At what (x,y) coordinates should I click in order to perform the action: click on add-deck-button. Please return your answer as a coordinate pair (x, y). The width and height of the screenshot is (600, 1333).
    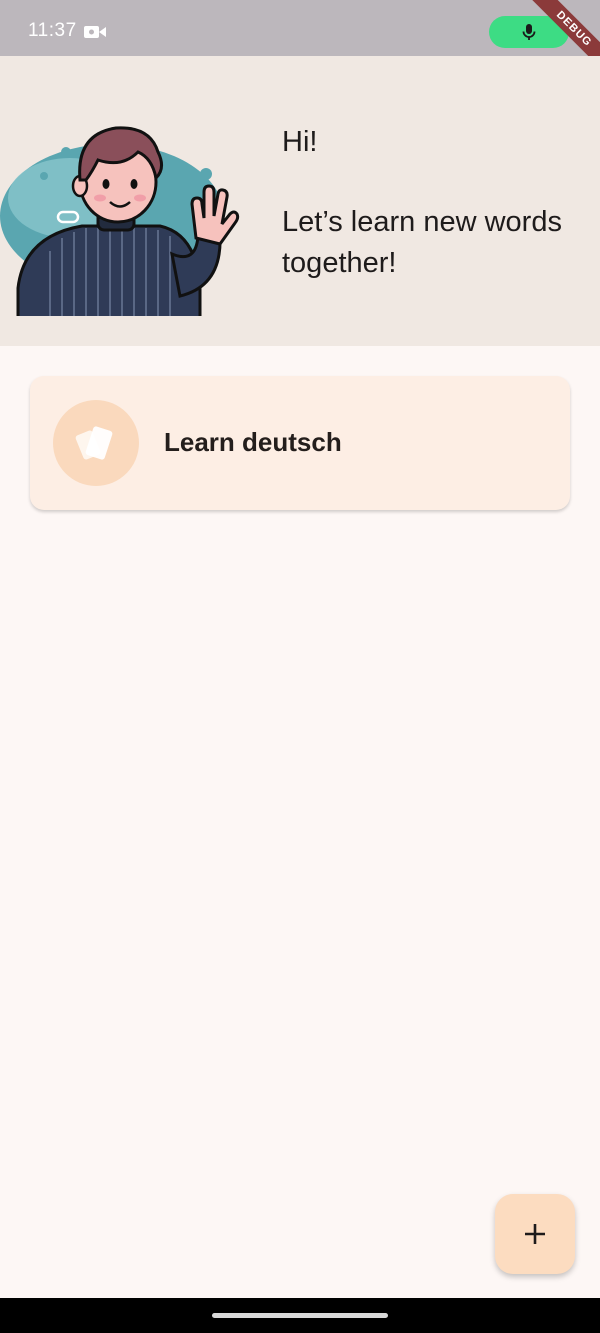
    Looking at the image, I should click on (535, 1234).